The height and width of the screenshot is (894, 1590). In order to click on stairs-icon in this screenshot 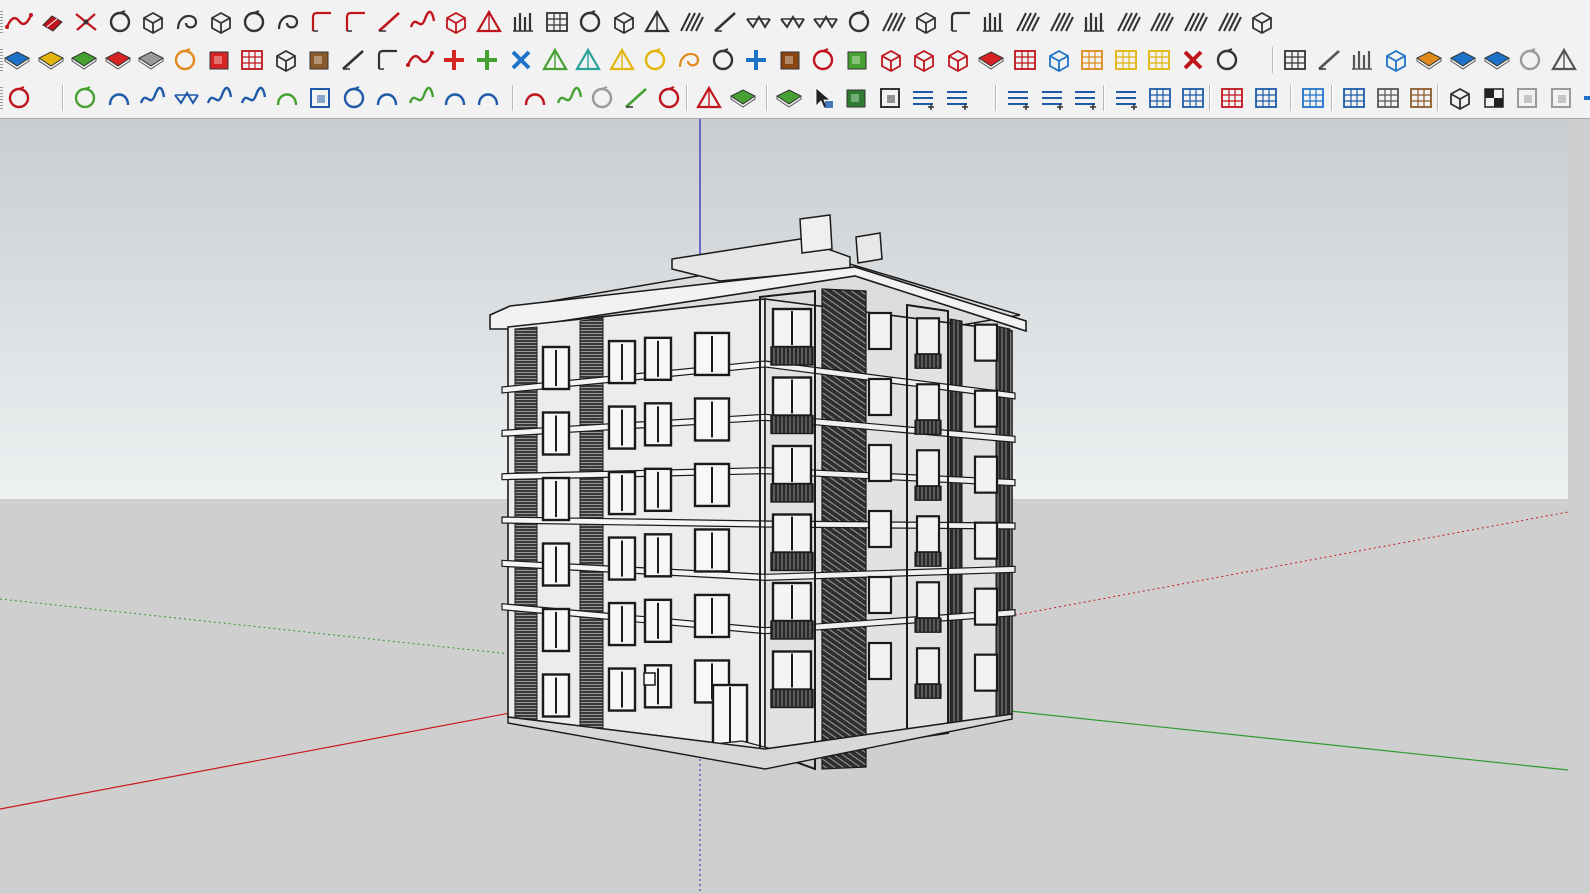, I will do `click(557, 22)`.